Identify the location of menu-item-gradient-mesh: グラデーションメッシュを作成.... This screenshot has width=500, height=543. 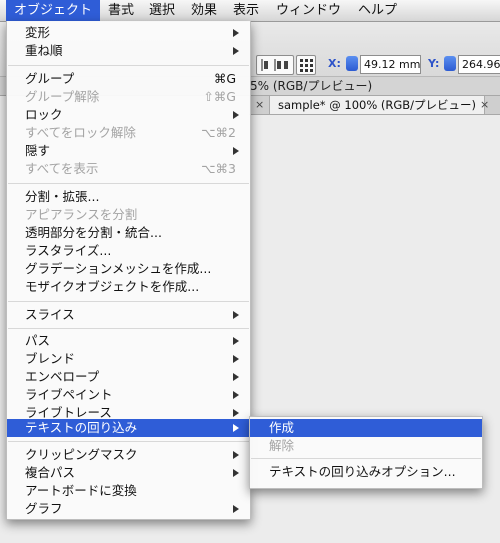
(128, 269).